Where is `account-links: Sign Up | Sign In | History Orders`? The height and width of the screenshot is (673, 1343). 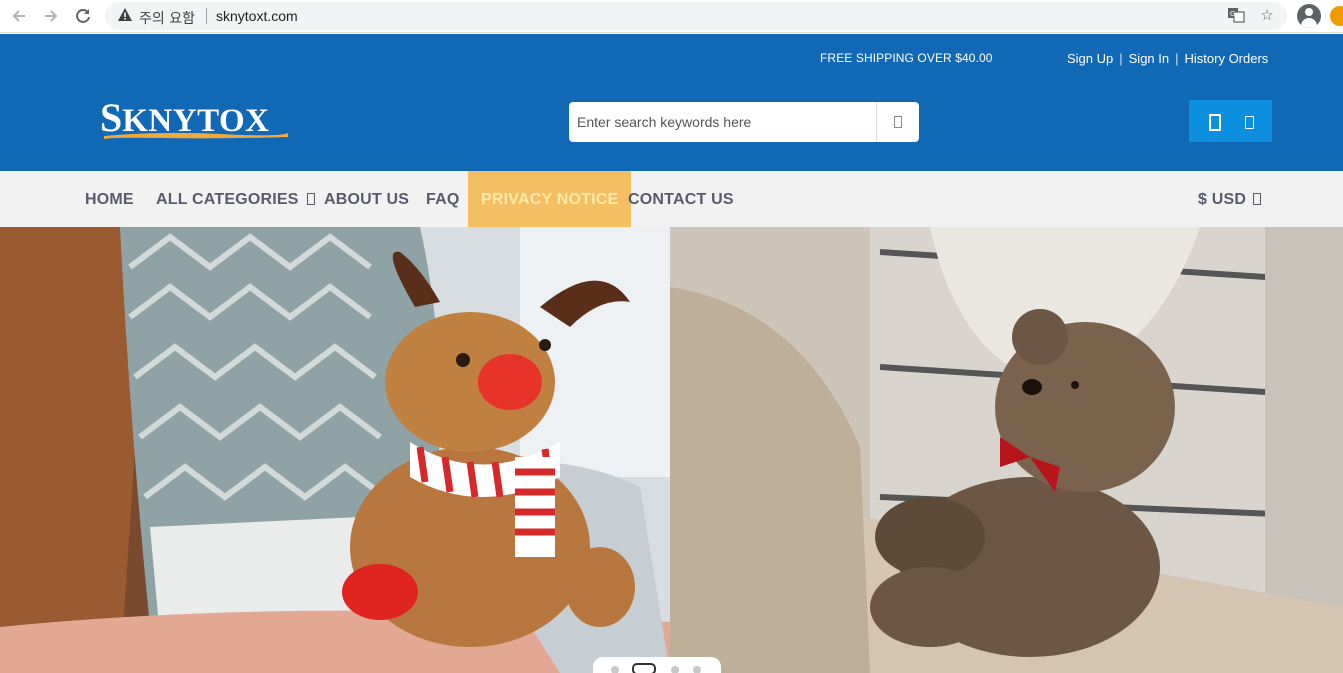
account-links: Sign Up | Sign In | History Orders is located at coordinates (1167, 58).